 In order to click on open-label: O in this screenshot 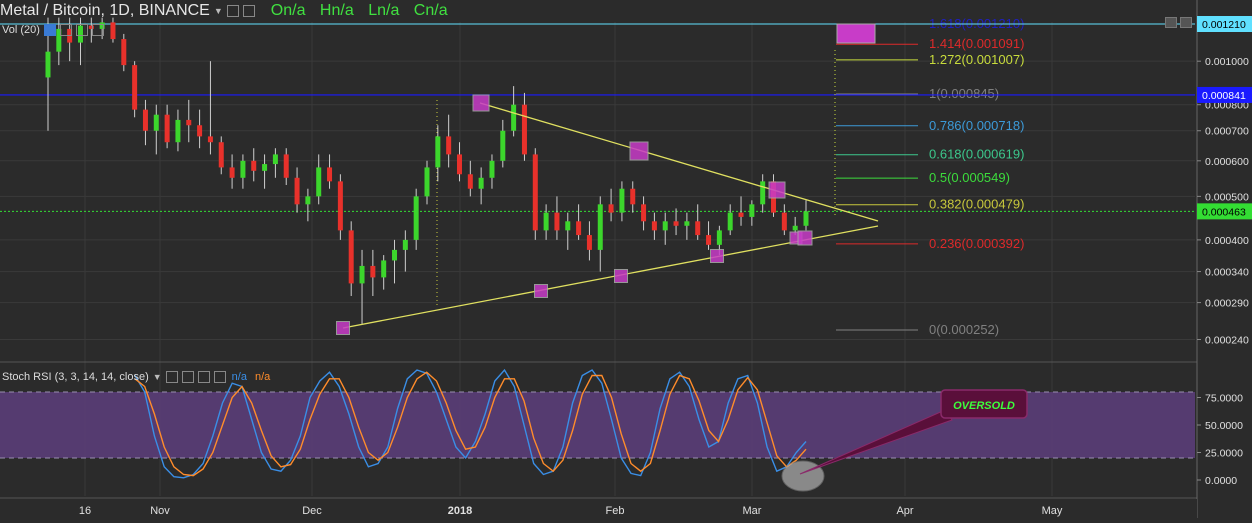, I will do `click(277, 10)`.